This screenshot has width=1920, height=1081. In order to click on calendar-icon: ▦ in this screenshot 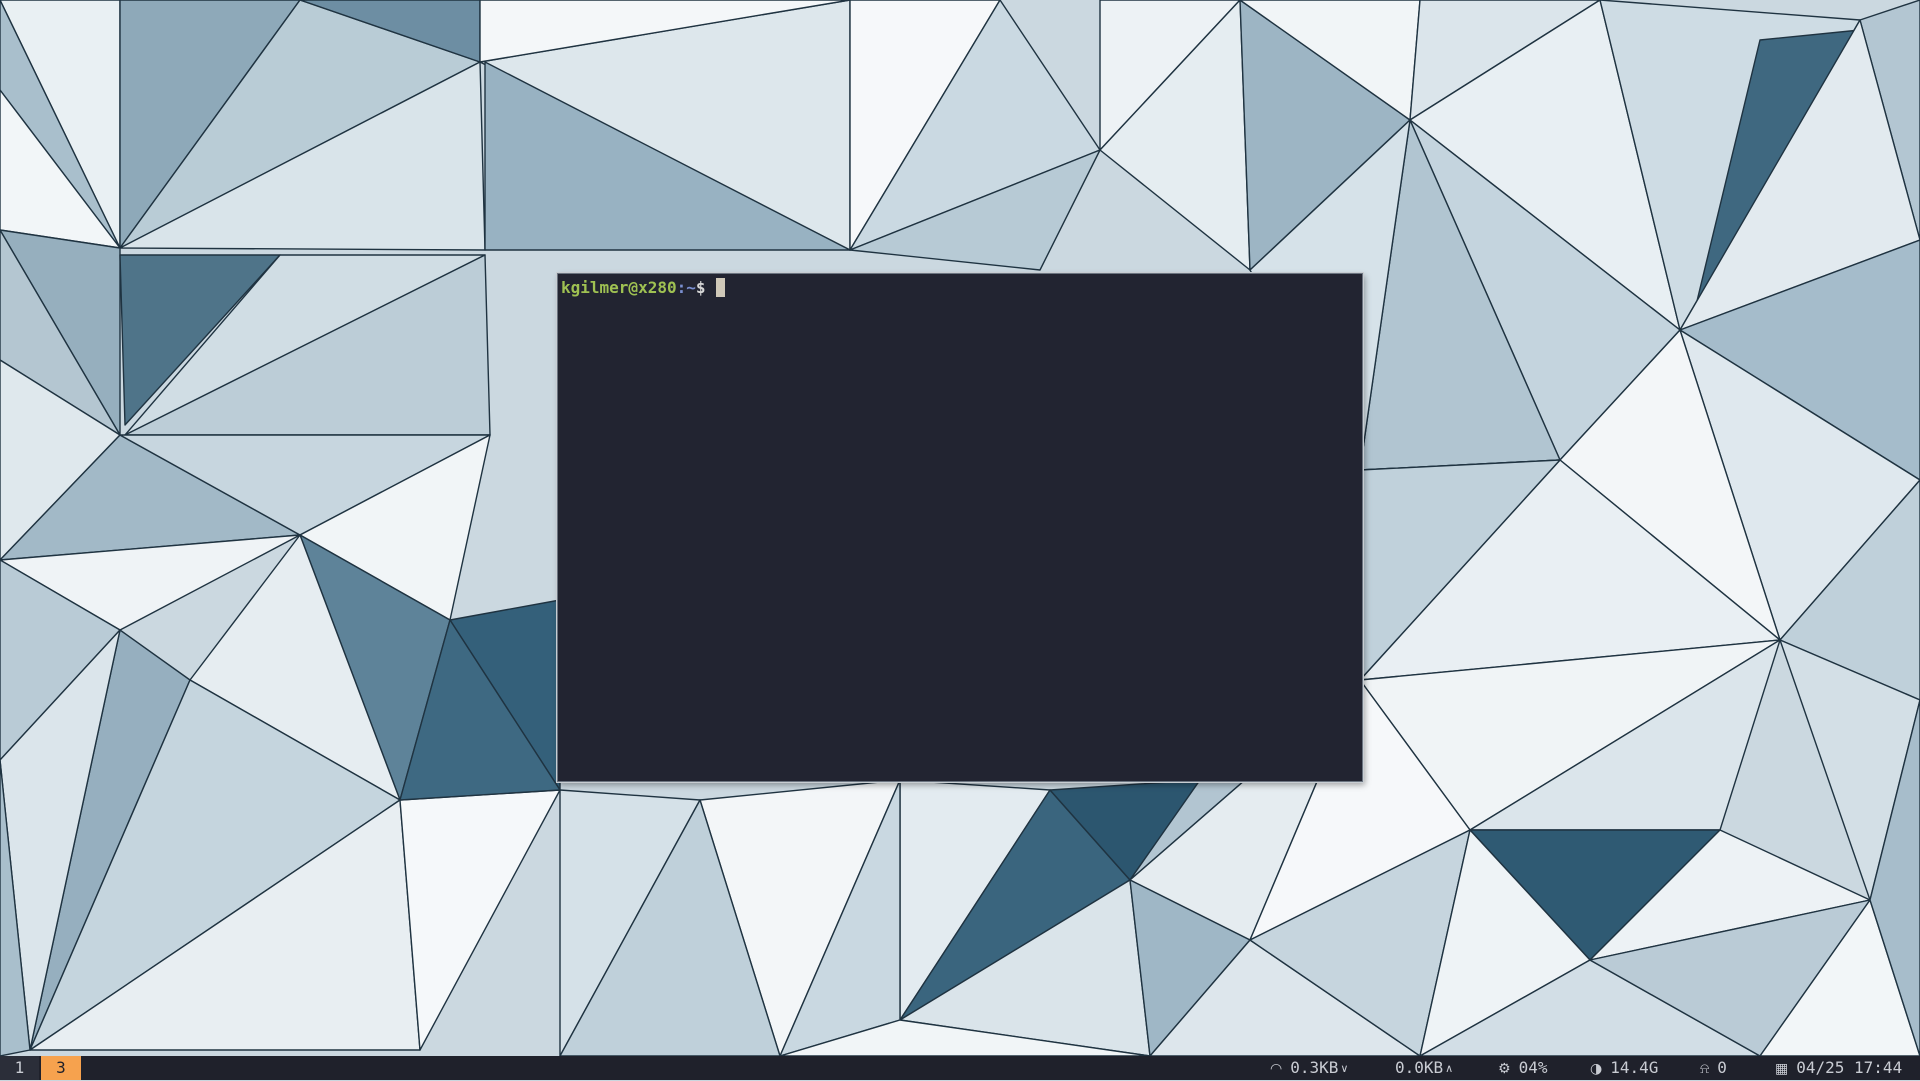, I will do `click(1782, 1069)`.